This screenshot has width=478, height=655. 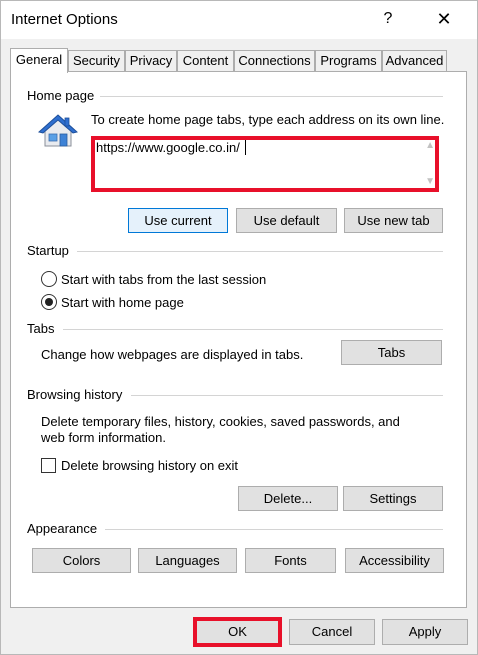 What do you see at coordinates (290, 560) in the screenshot?
I see `fonts-button: Fonts` at bounding box center [290, 560].